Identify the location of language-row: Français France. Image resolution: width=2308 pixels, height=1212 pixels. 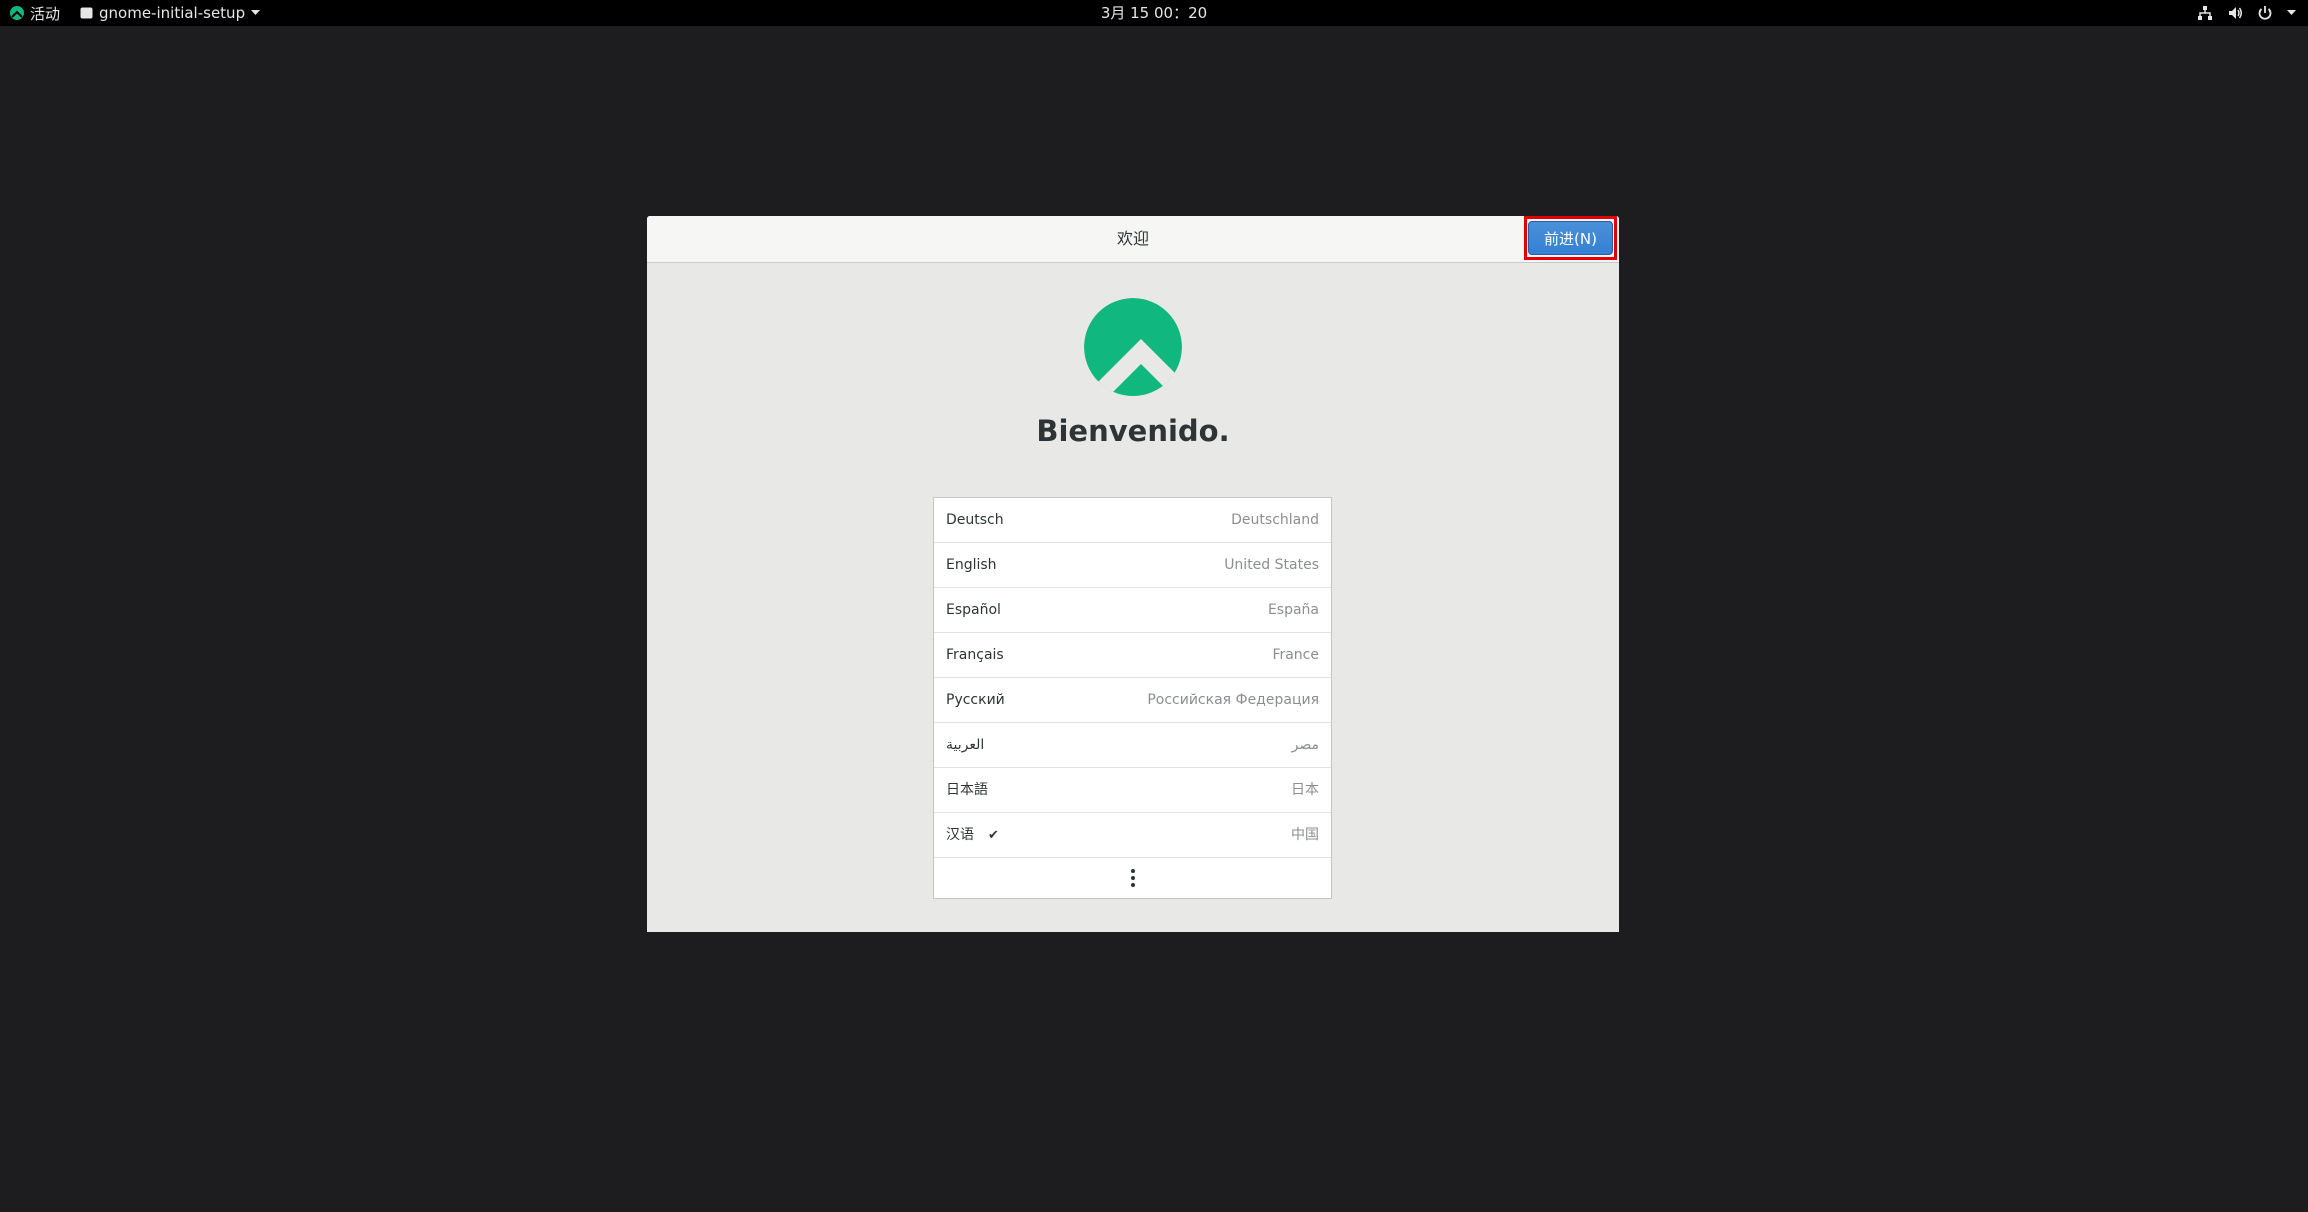
(1132, 655).